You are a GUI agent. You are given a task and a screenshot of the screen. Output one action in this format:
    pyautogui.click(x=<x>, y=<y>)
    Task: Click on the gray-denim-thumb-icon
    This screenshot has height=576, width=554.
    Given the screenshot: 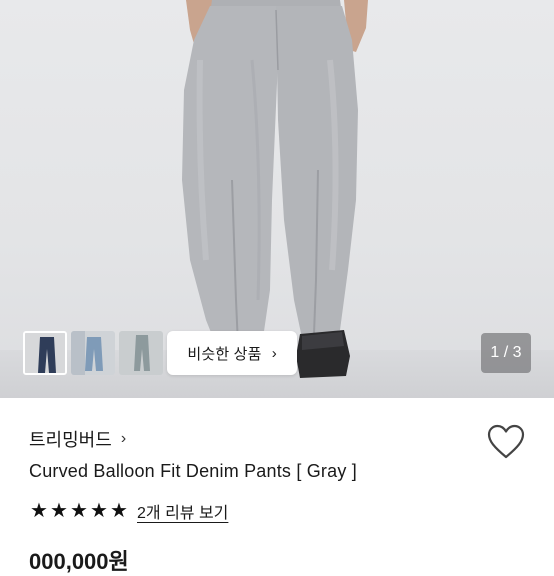 What is the action you would take?
    pyautogui.click(x=141, y=353)
    